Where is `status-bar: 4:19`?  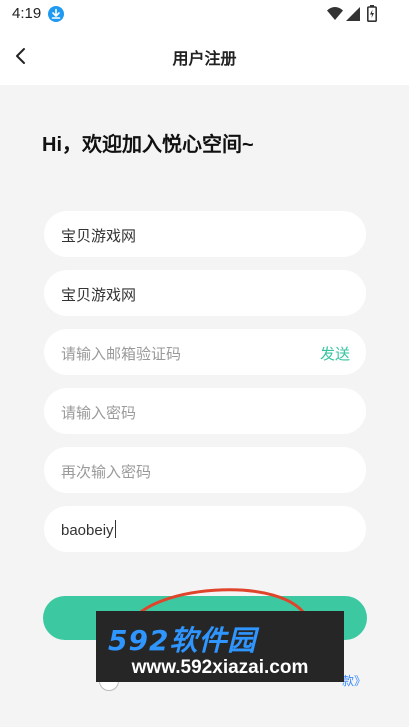
status-bar: 4:19 is located at coordinates (204, 14).